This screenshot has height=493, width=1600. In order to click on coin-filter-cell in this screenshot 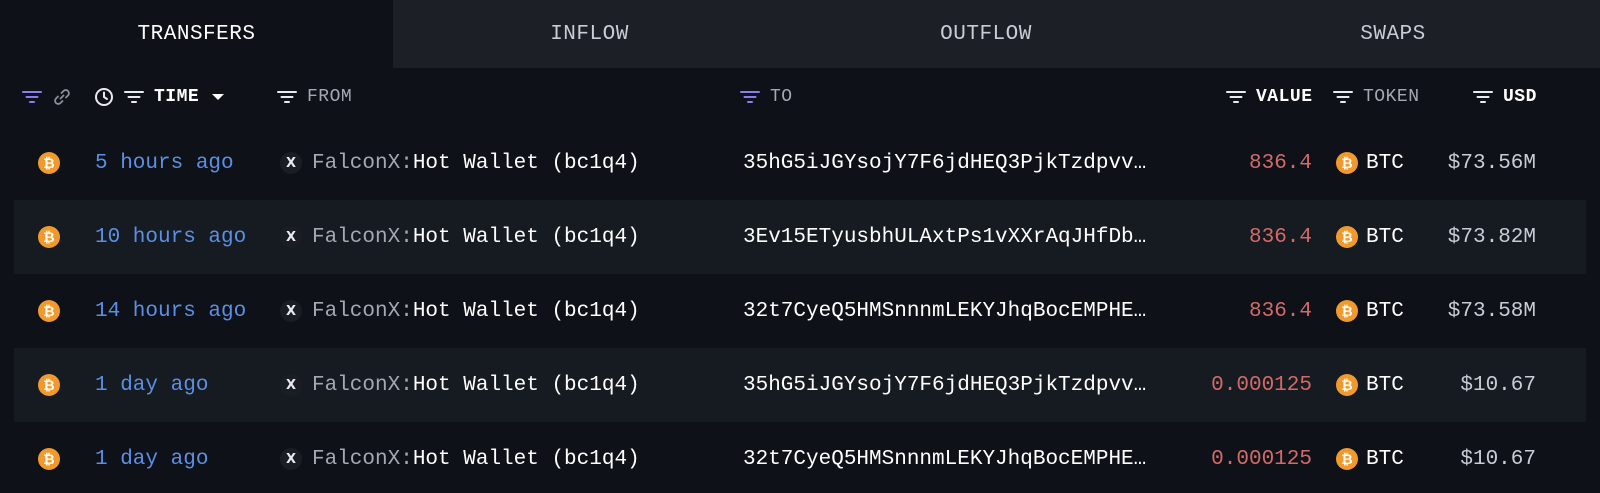, I will do `click(47, 97)`.